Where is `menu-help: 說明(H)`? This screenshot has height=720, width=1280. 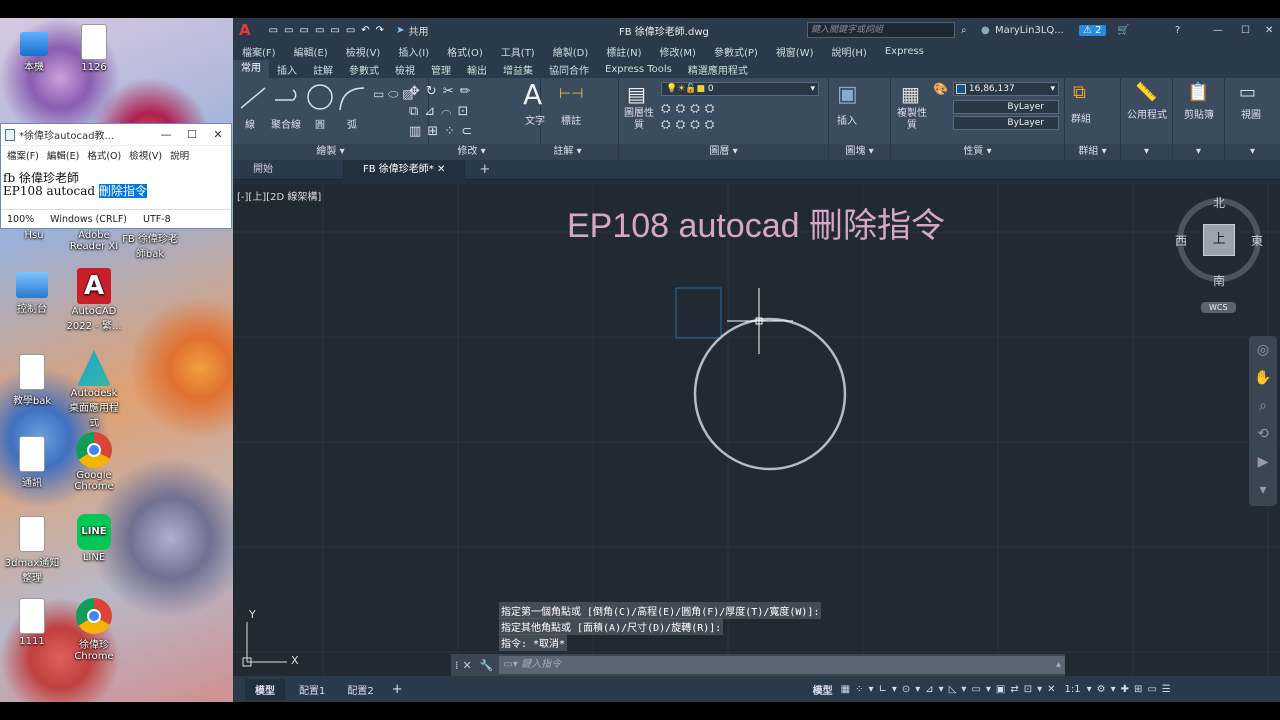
menu-help: 說明(H) is located at coordinates (849, 51).